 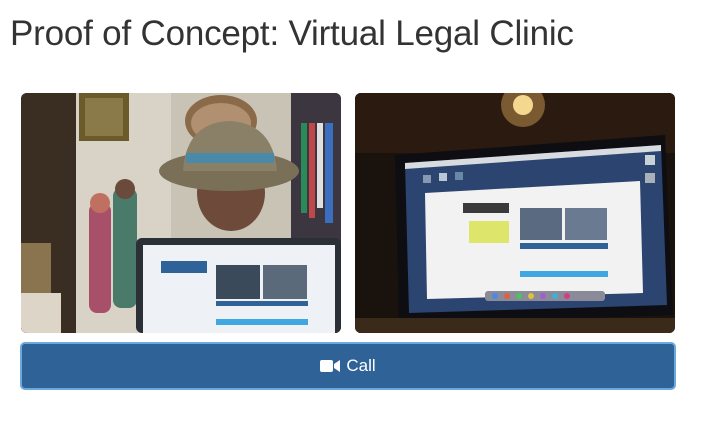 What do you see at coordinates (330, 366) in the screenshot?
I see `video-camera-icon` at bounding box center [330, 366].